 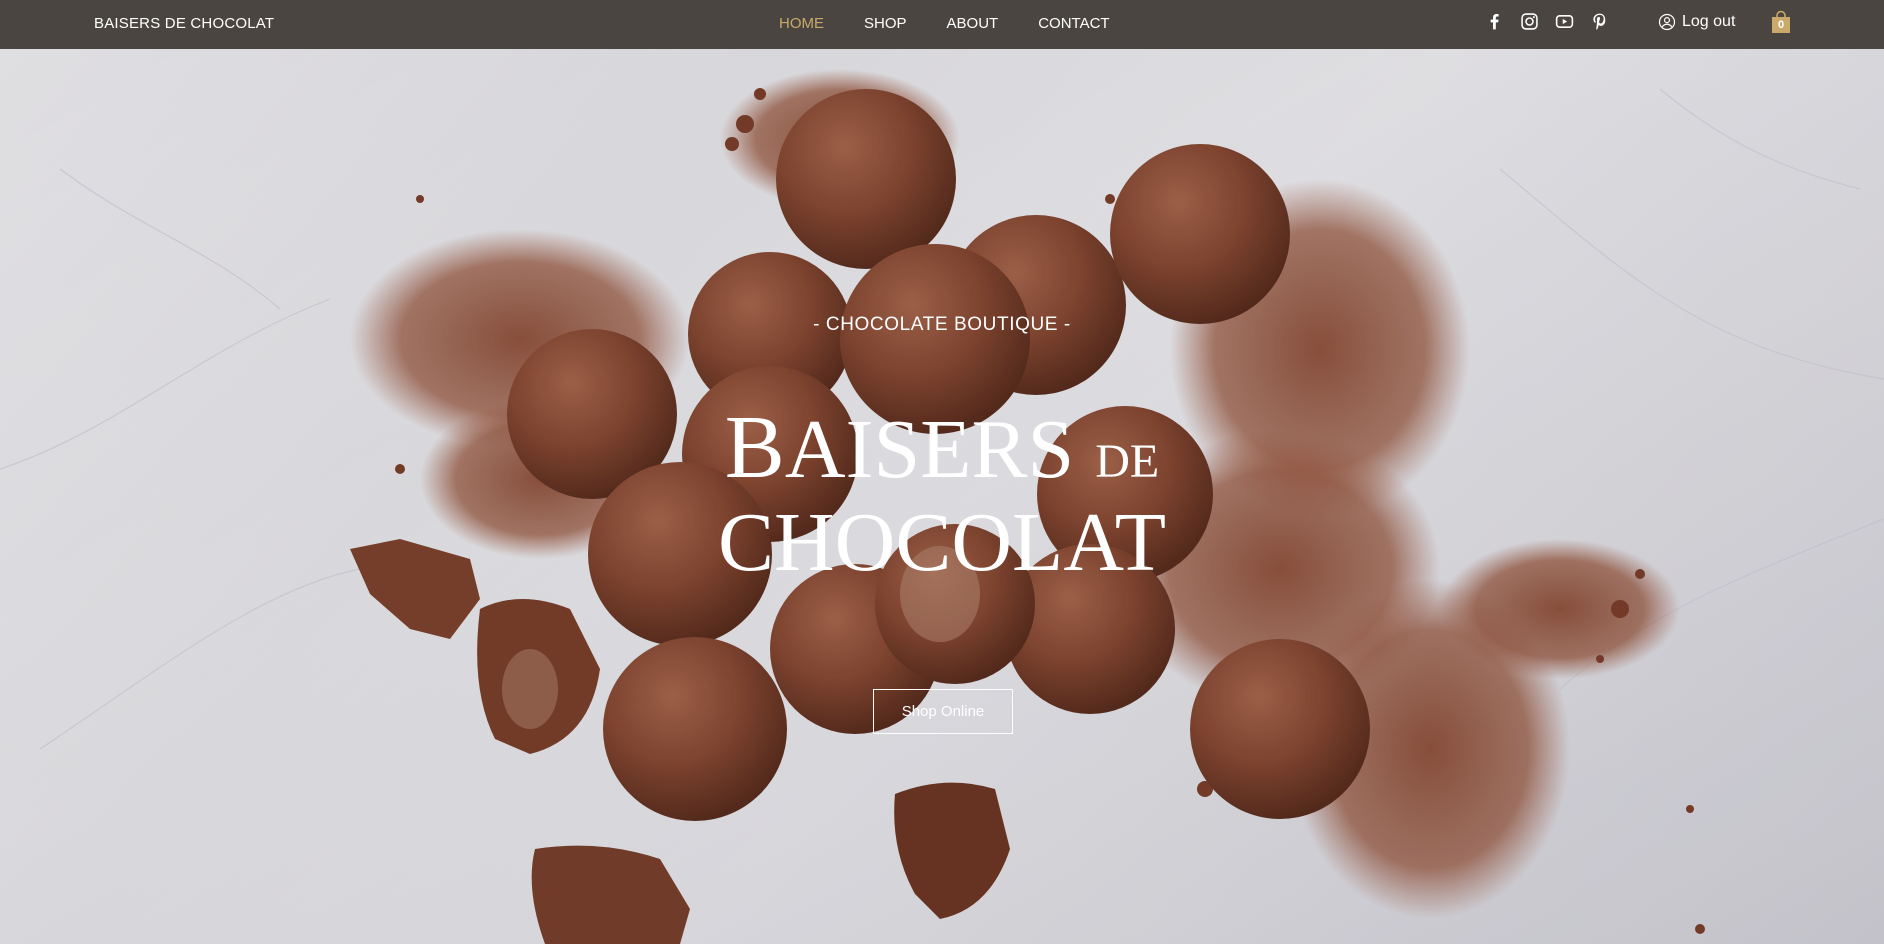 What do you see at coordinates (941, 542) in the screenshot?
I see `hero-title-line2: CHOCOLAT` at bounding box center [941, 542].